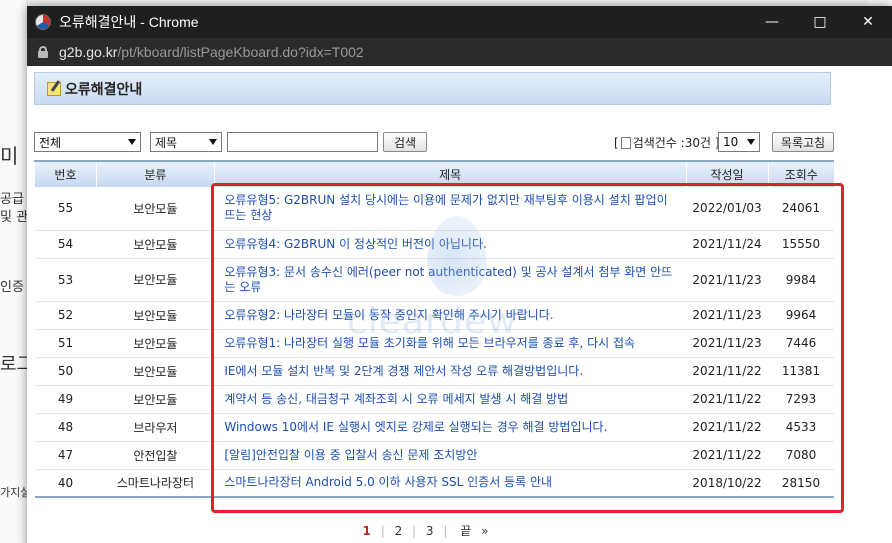 The width and height of the screenshot is (892, 543). What do you see at coordinates (43, 22) in the screenshot?
I see `chrome-logo-icon` at bounding box center [43, 22].